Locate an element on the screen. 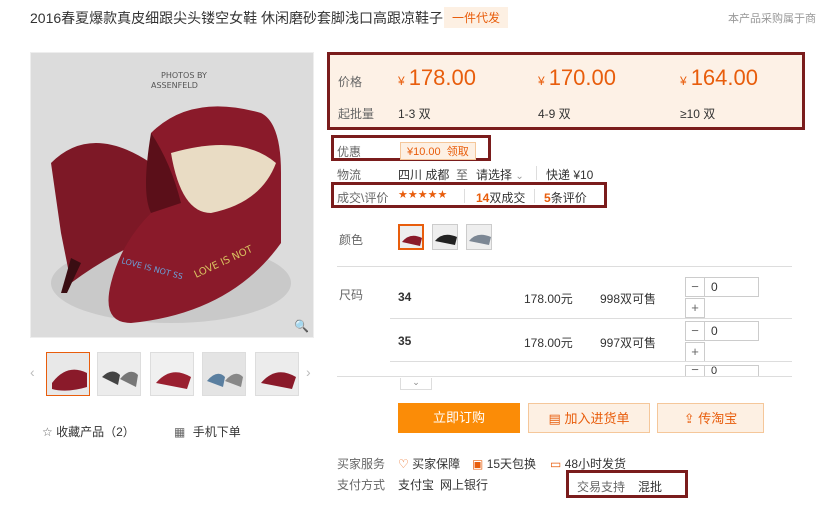 This screenshot has height=518, width=821. price-tier-1: ¥178.00 is located at coordinates (437, 77).